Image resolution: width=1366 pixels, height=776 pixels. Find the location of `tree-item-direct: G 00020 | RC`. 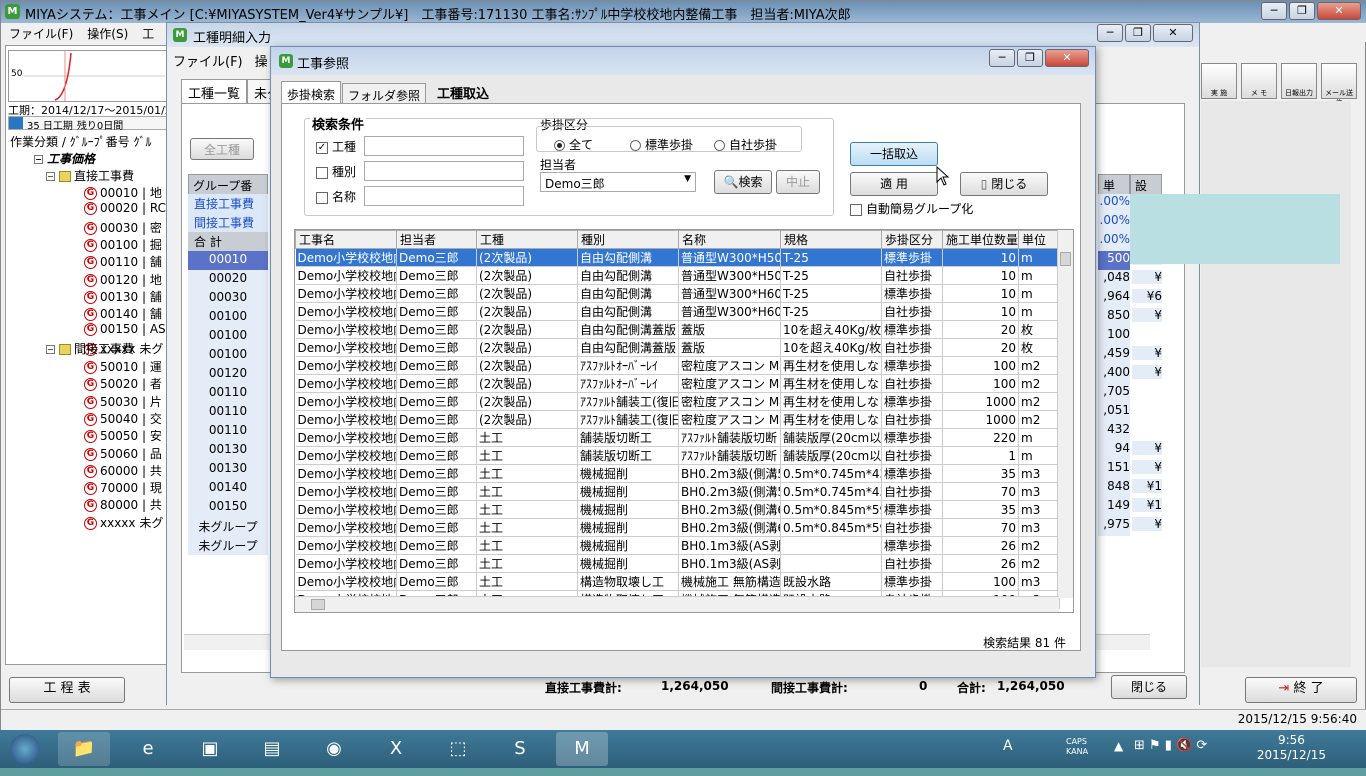

tree-item-direct: G 00020 | RC is located at coordinates (125, 208).